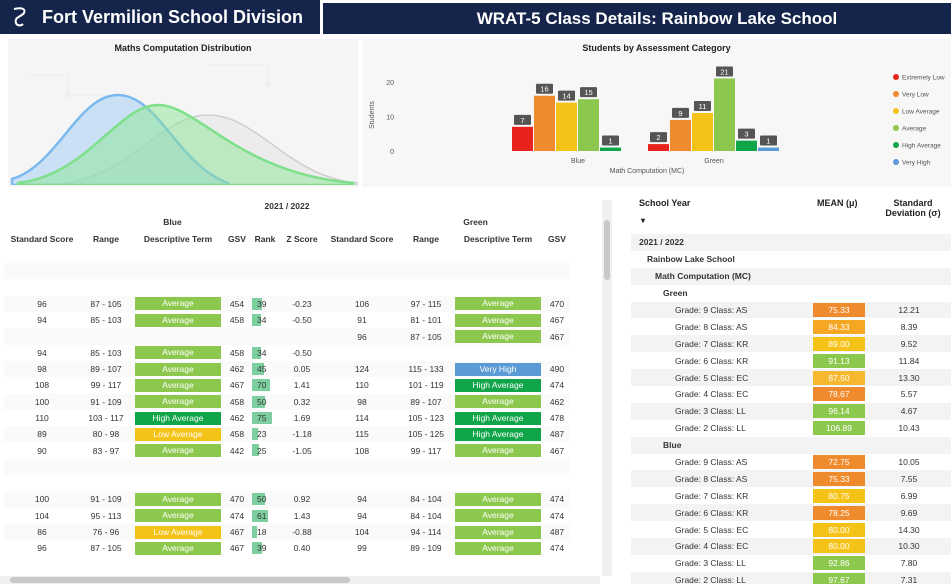 The image size is (951, 584). What do you see at coordinates (42, 450) in the screenshot?
I see `table-cell: 90` at bounding box center [42, 450].